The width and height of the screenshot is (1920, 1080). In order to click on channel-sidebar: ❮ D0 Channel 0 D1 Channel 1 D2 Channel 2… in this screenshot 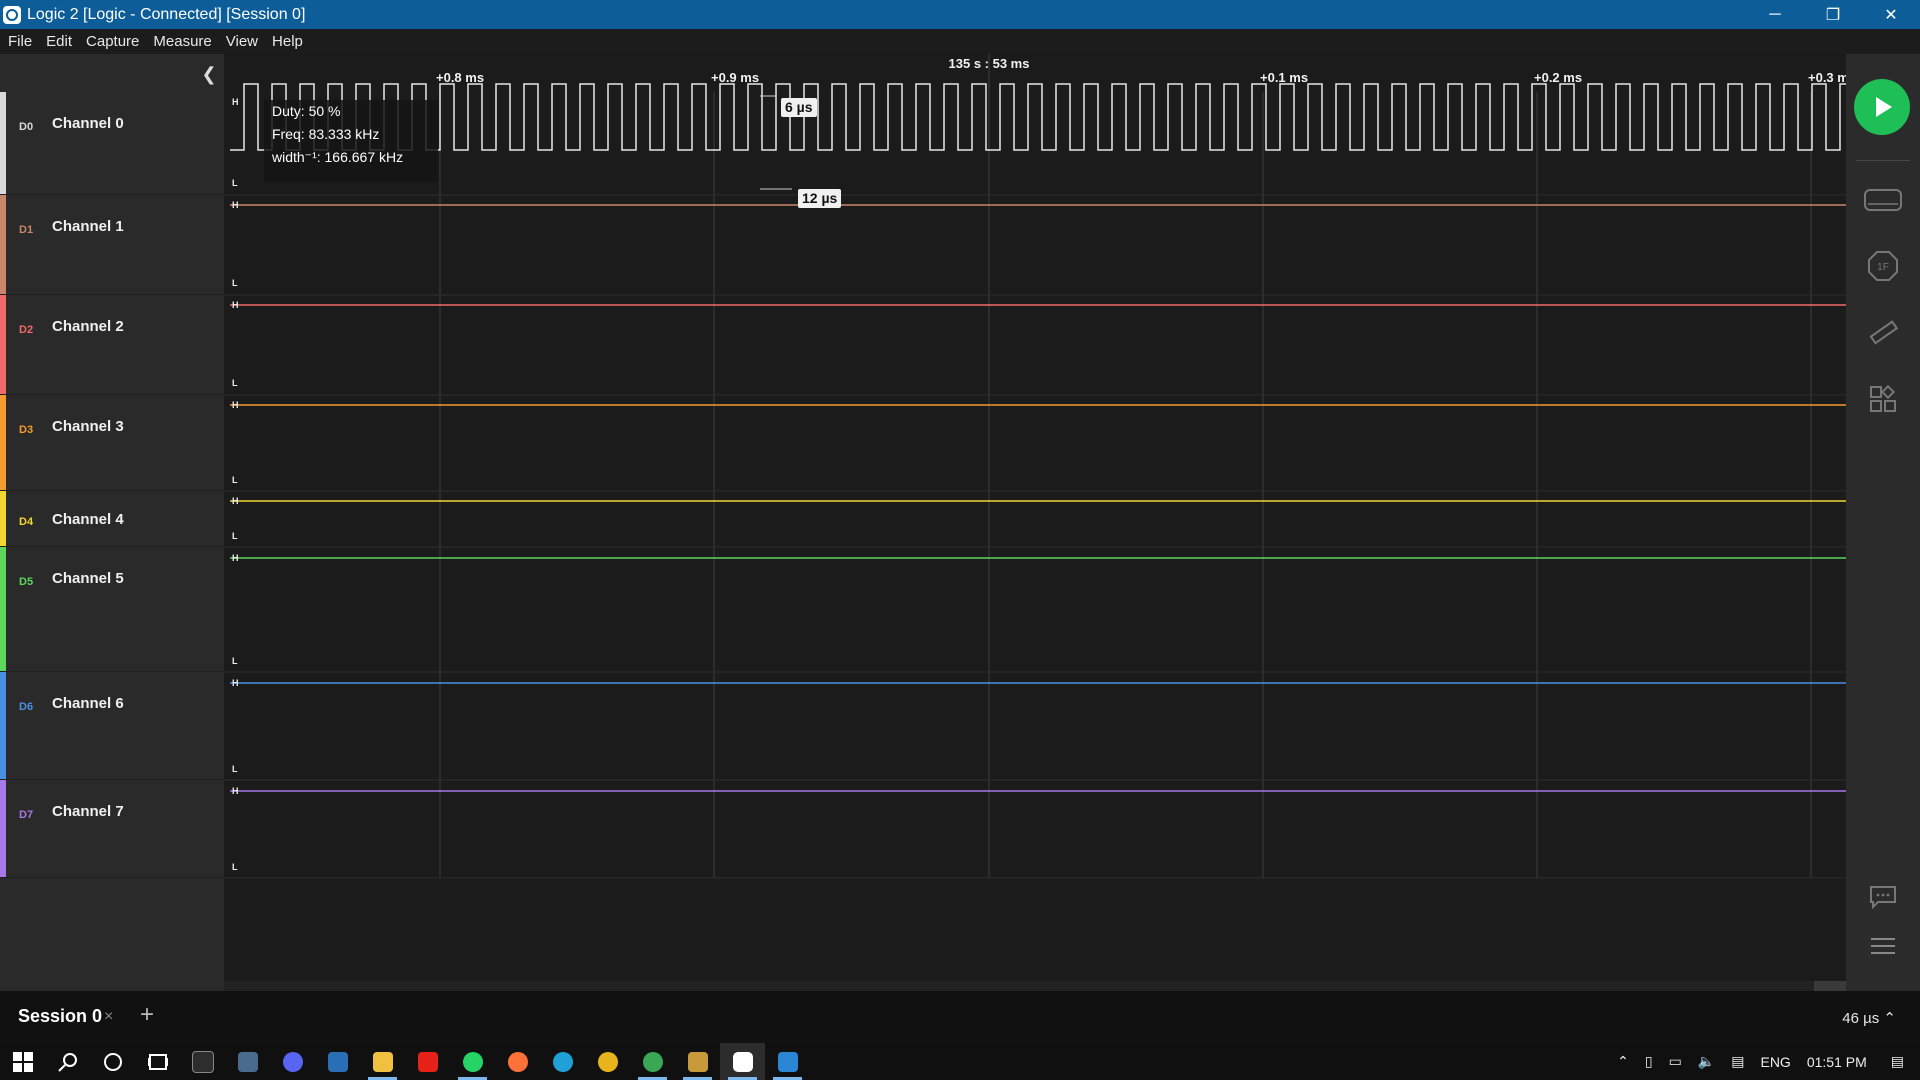, I will do `click(112, 522)`.